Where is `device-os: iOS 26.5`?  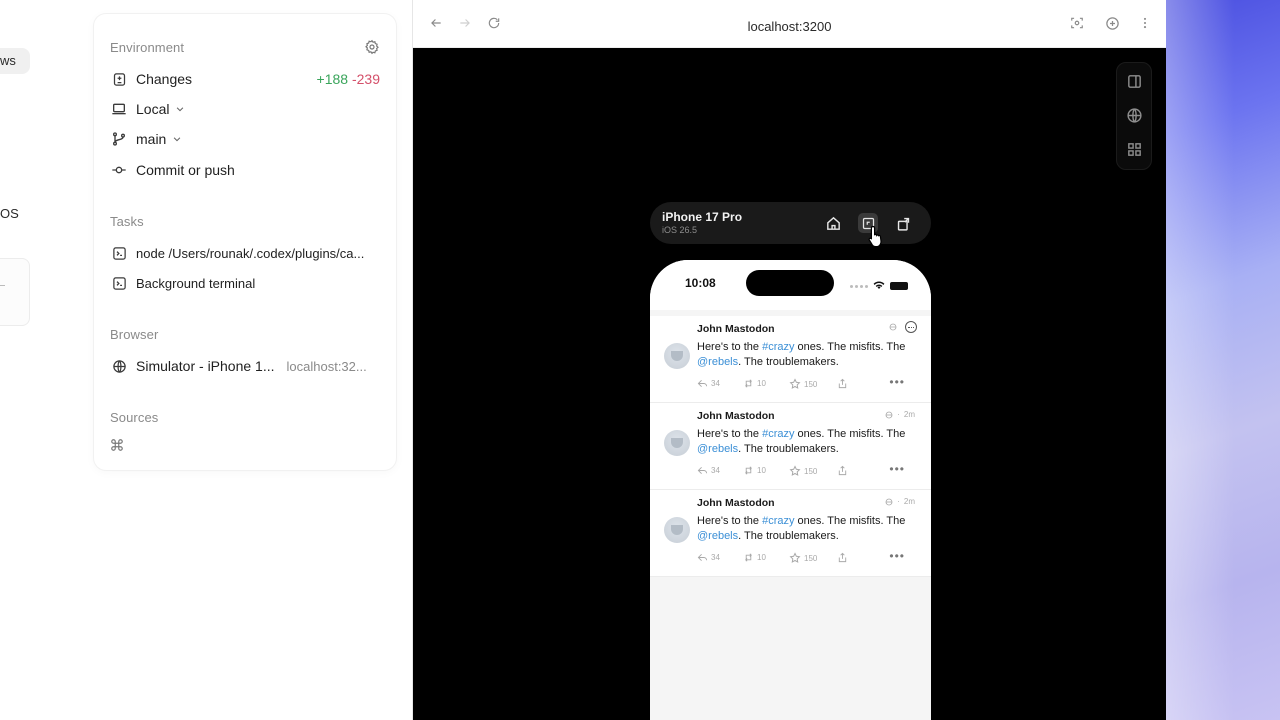 device-os: iOS 26.5 is located at coordinates (680, 230).